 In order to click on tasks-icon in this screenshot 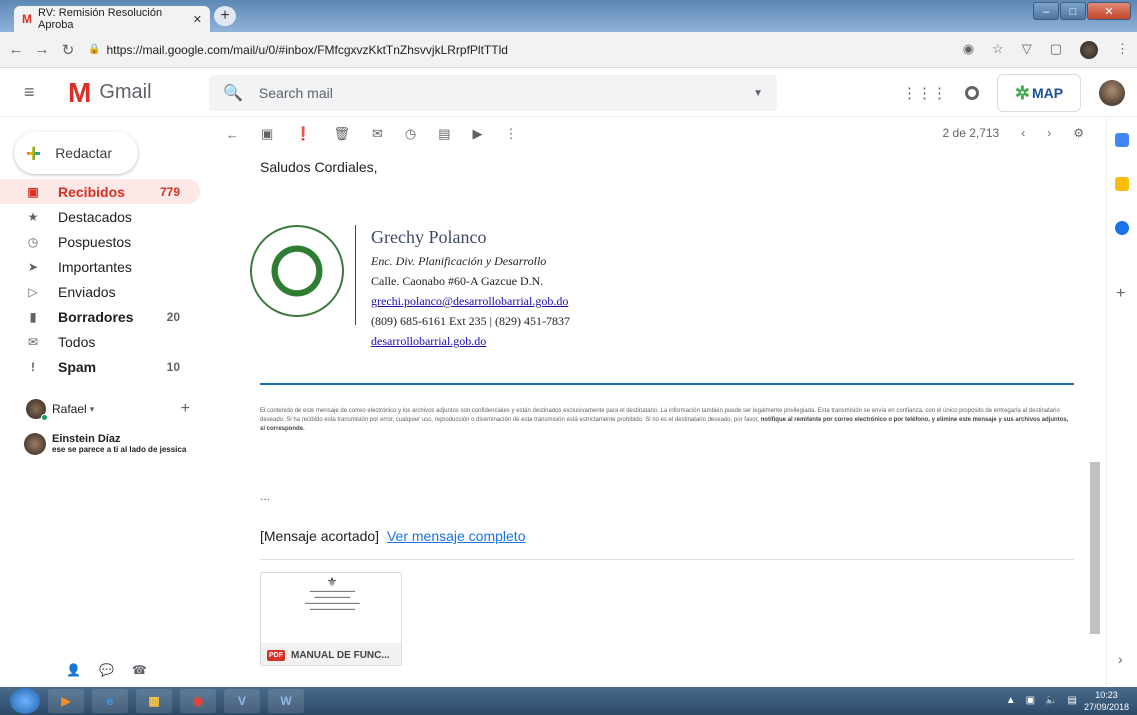, I will do `click(1122, 228)`.